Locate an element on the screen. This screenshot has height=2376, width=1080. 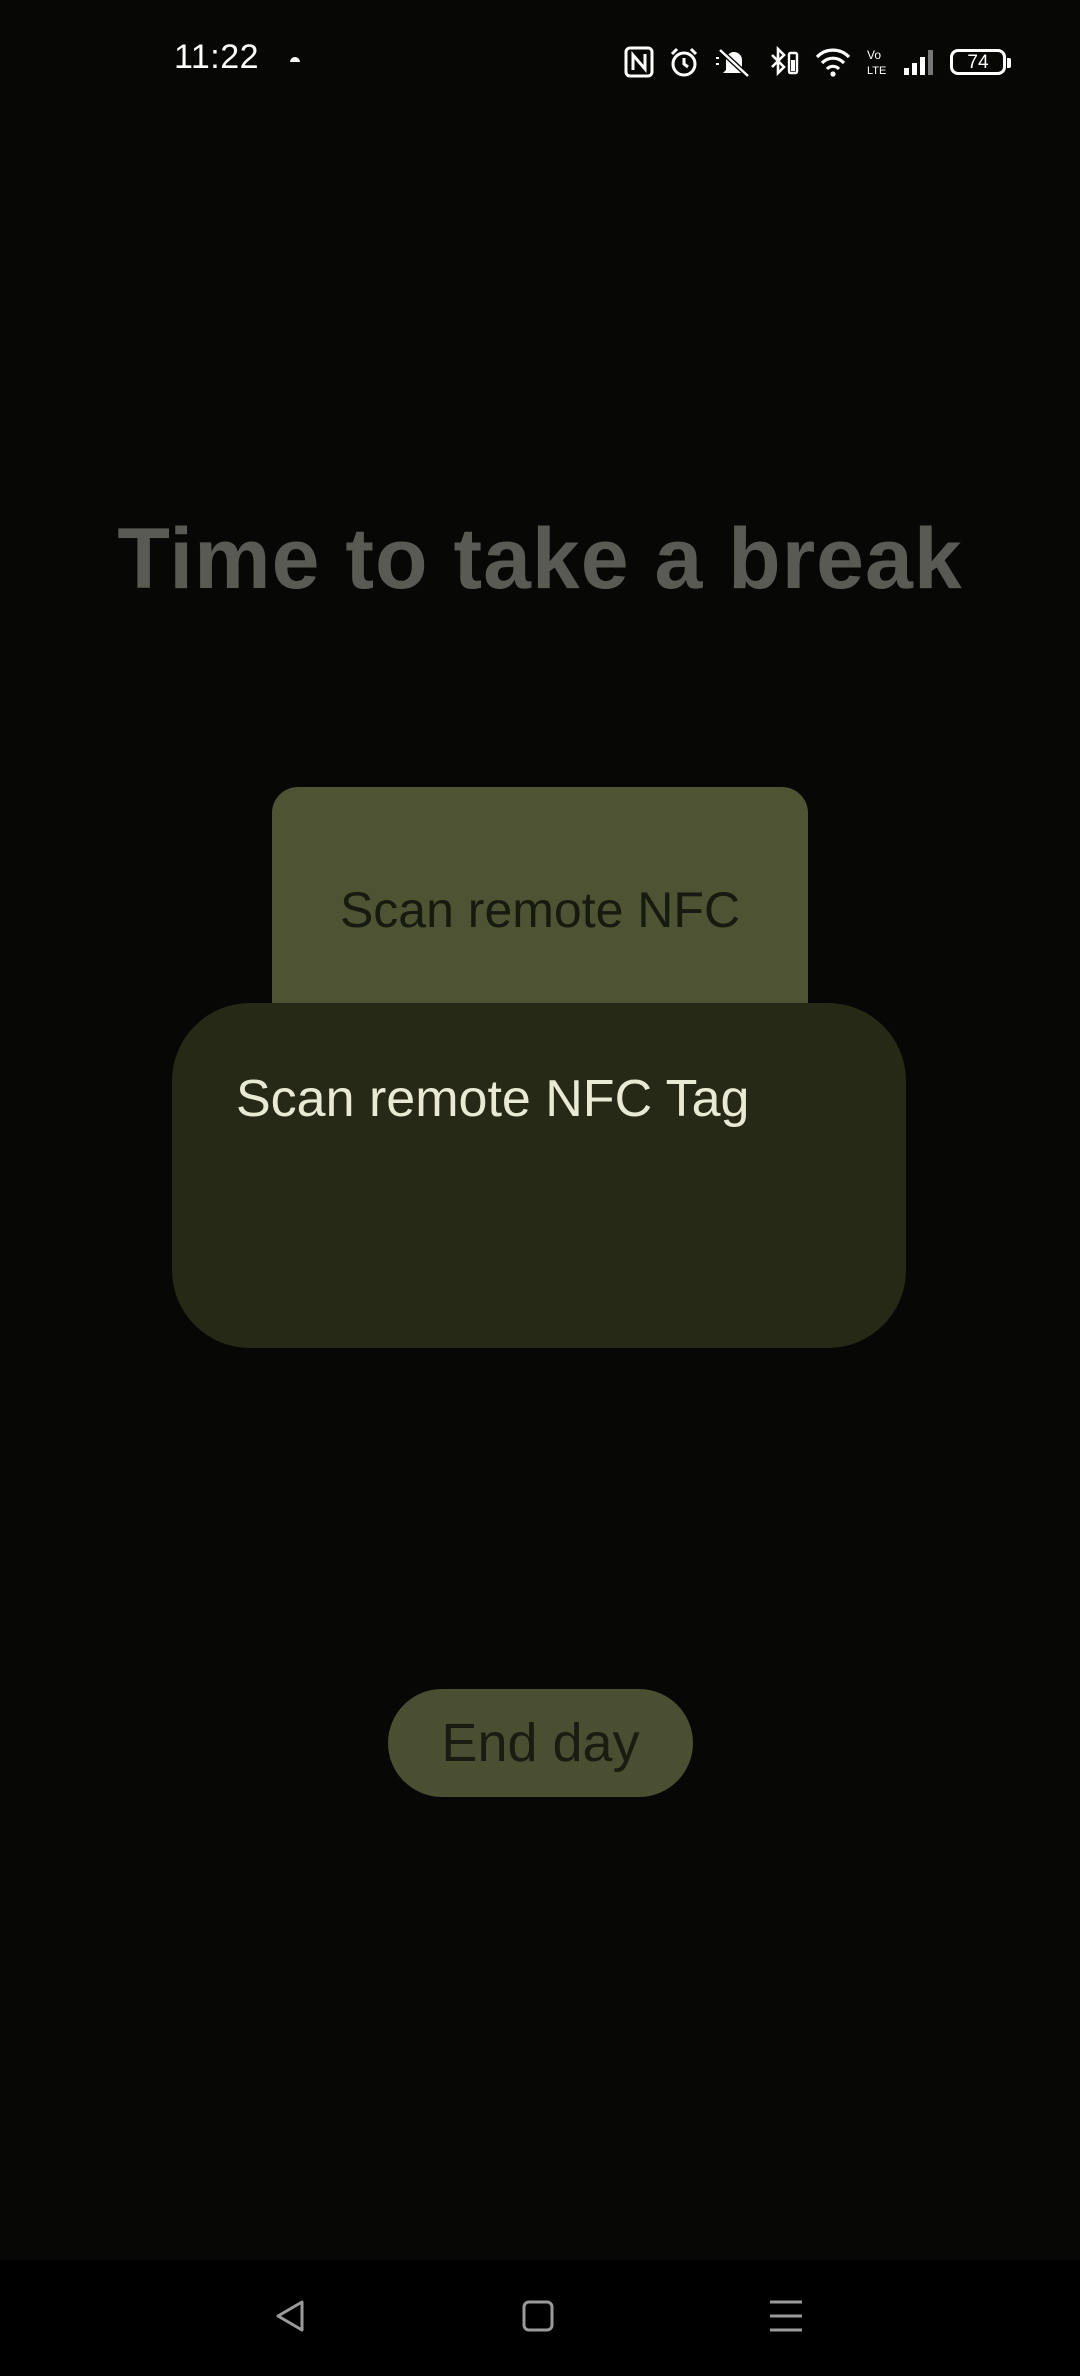
recents-button is located at coordinates (786, 2316).